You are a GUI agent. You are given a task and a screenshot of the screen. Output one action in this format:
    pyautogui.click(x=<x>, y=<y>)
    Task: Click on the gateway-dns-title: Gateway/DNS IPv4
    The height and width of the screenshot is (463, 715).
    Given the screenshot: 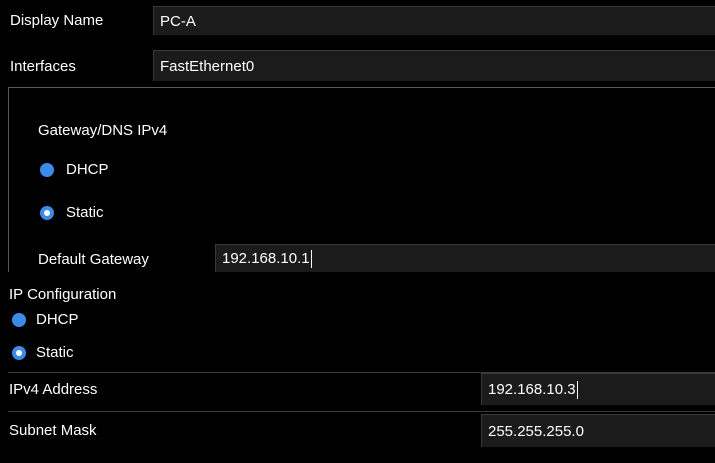 What is the action you would take?
    pyautogui.click(x=103, y=130)
    